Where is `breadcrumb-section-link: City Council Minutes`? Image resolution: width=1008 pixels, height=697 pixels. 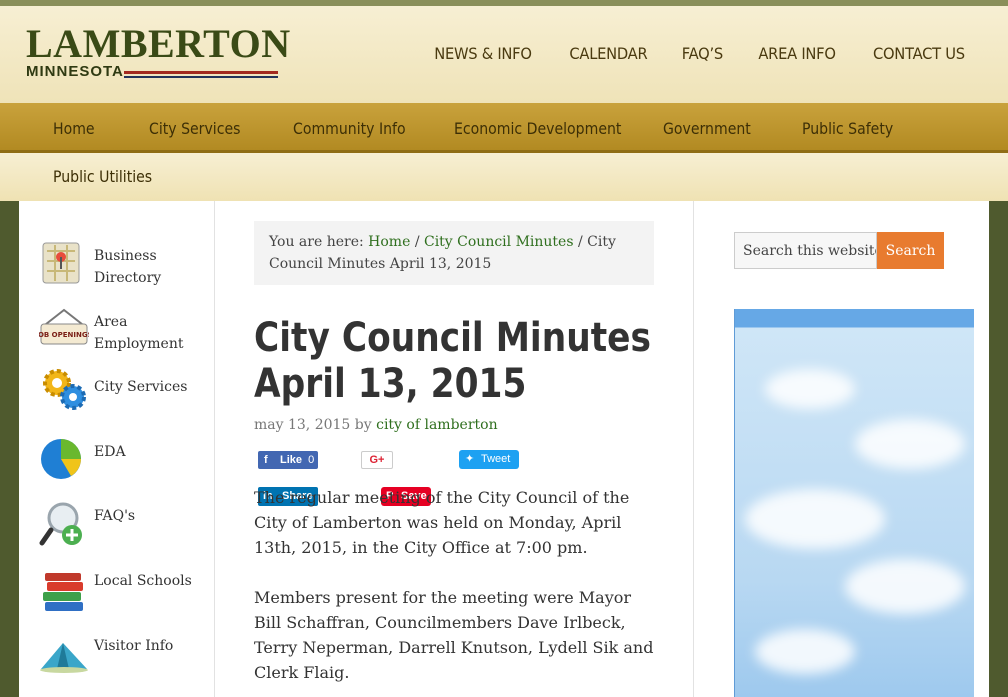
breadcrumb-section-link: City Council Minutes is located at coordinates (499, 242).